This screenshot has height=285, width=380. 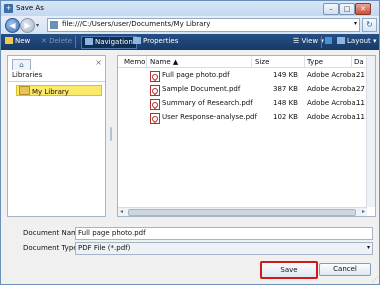 I want to click on scroll-left-icon: ◂, so click(x=121, y=212).